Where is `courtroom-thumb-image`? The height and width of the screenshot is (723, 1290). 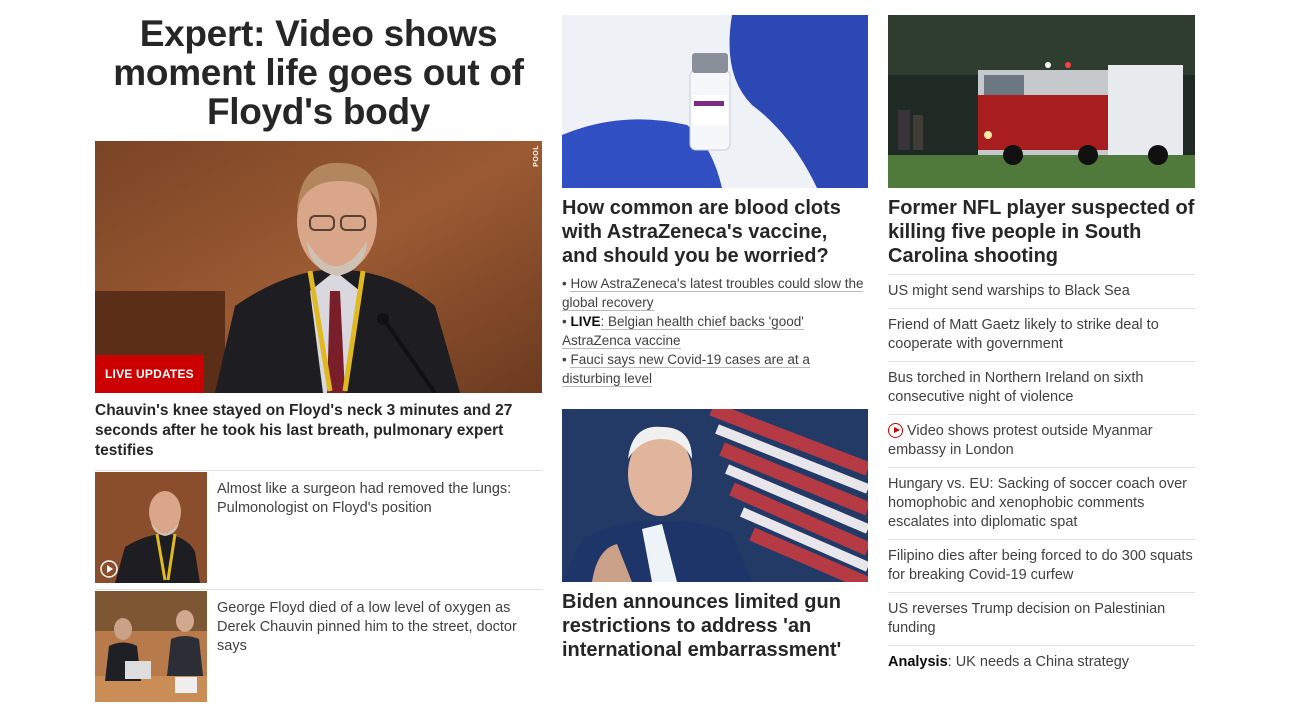 courtroom-thumb-image is located at coordinates (151, 646).